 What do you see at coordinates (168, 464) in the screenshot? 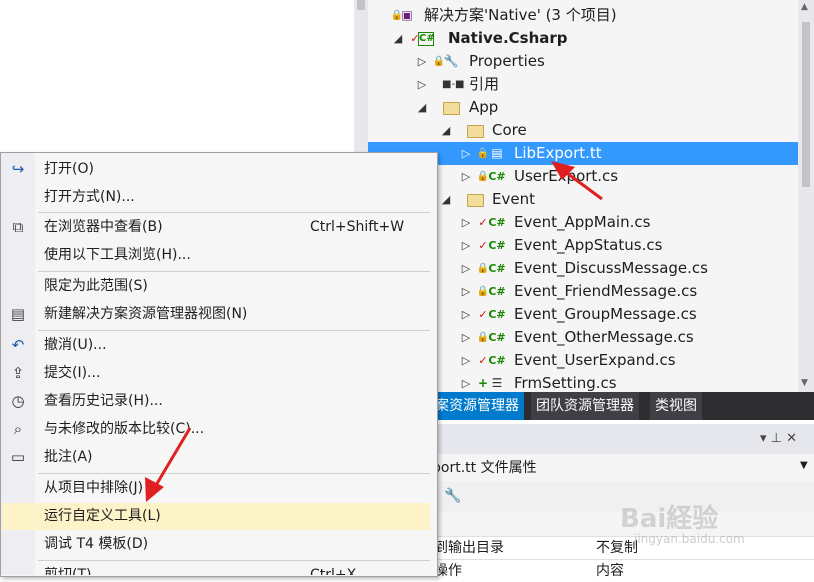
I see `annotation-arrow-run-custom-tool` at bounding box center [168, 464].